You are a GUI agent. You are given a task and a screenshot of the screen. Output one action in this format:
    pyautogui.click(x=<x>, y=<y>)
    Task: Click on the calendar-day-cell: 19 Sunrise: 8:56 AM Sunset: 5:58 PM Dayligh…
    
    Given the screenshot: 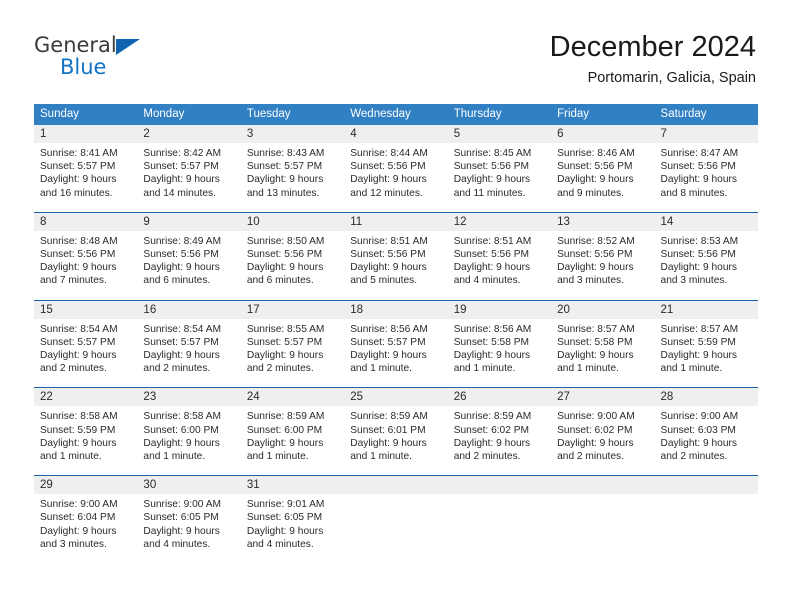 What is the action you would take?
    pyautogui.click(x=499, y=344)
    